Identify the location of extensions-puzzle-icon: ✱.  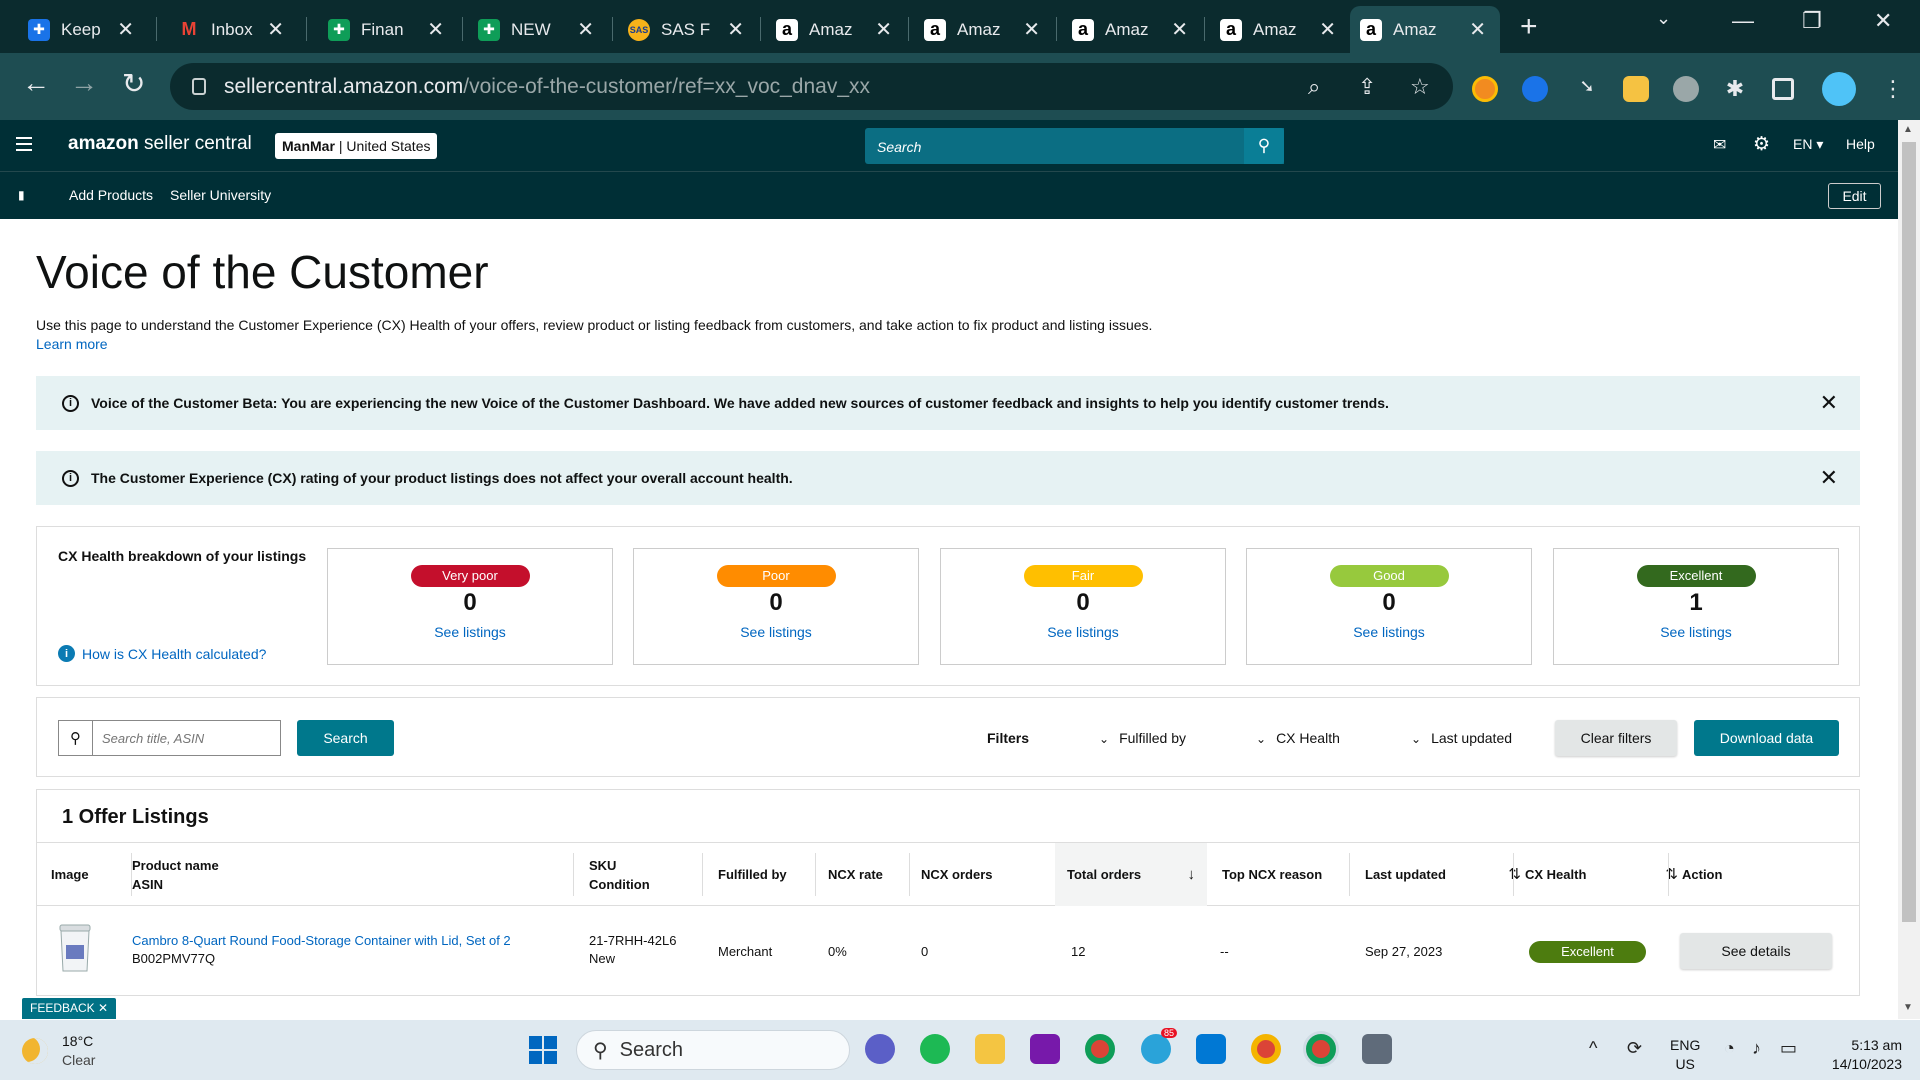
(1735, 89).